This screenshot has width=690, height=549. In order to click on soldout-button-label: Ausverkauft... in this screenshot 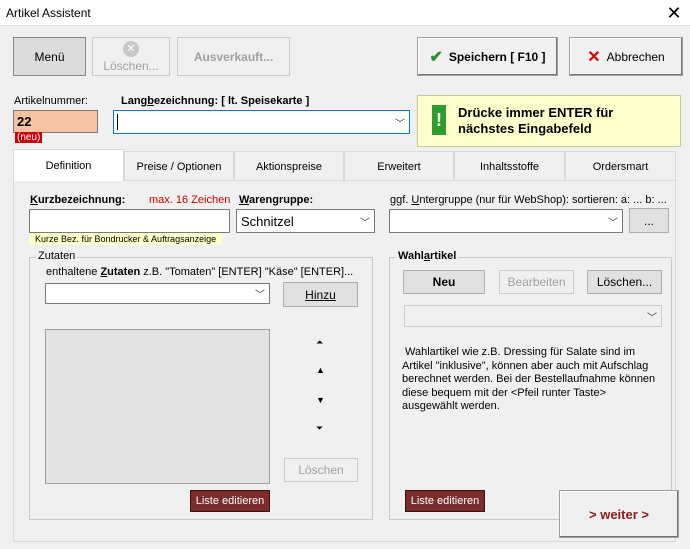, I will do `click(233, 56)`.